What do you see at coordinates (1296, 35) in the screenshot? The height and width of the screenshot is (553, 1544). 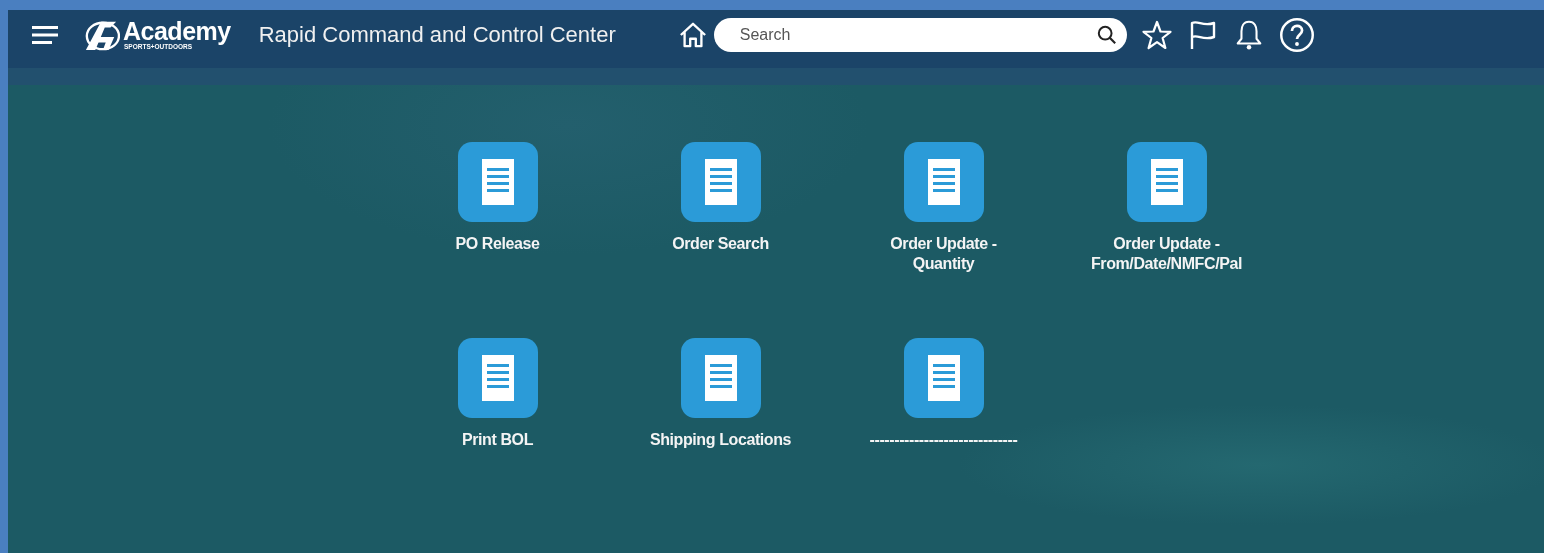 I see `help-icon` at bounding box center [1296, 35].